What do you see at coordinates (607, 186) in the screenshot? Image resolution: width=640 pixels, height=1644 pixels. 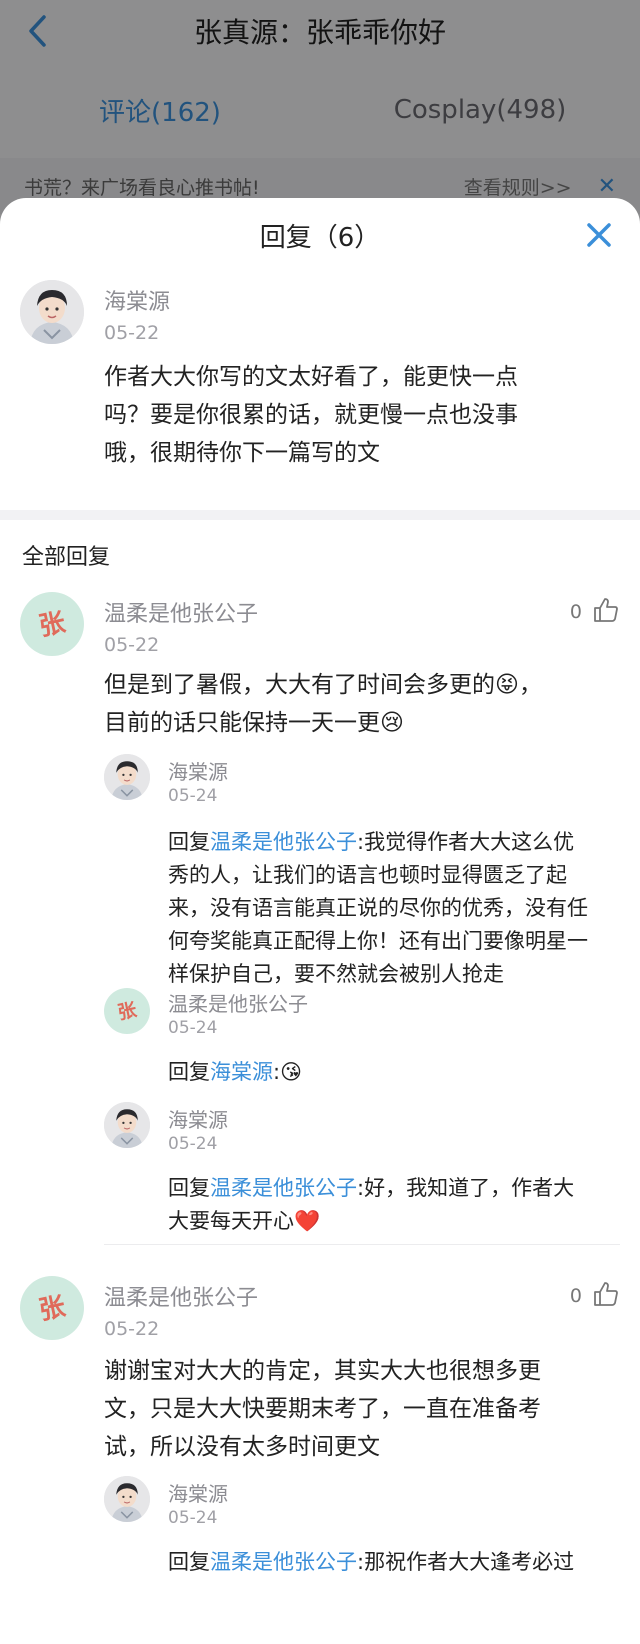 I see `close-icon: ✕` at bounding box center [607, 186].